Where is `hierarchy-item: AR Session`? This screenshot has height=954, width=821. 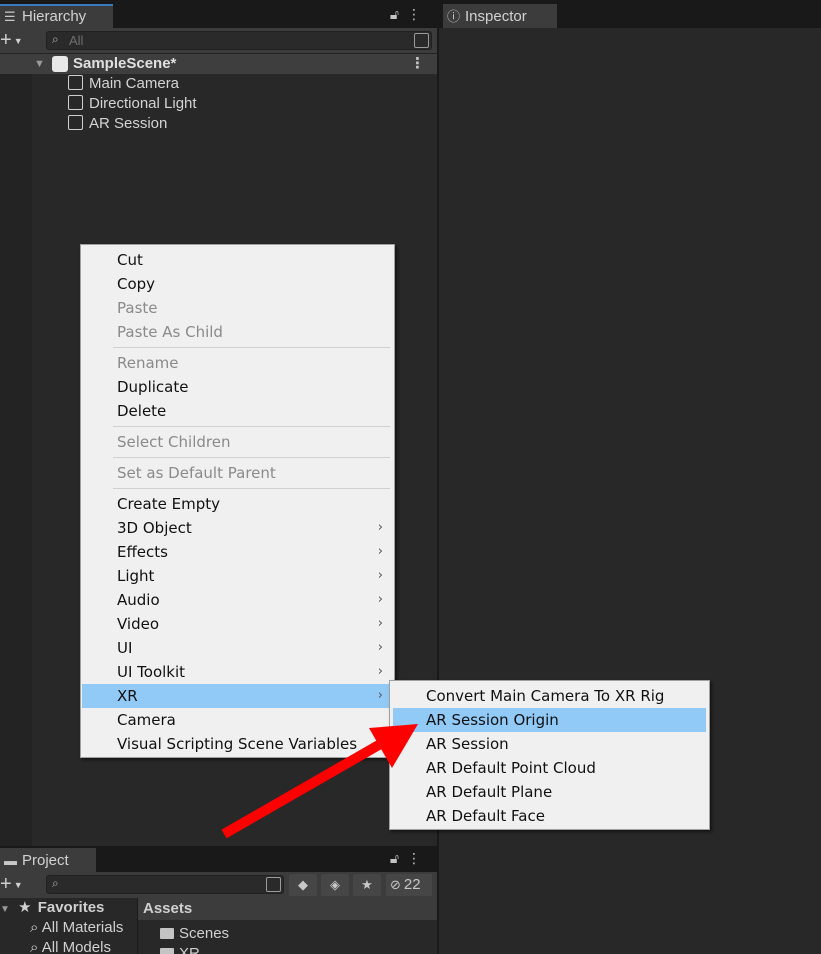 hierarchy-item: AR Session is located at coordinates (117, 124).